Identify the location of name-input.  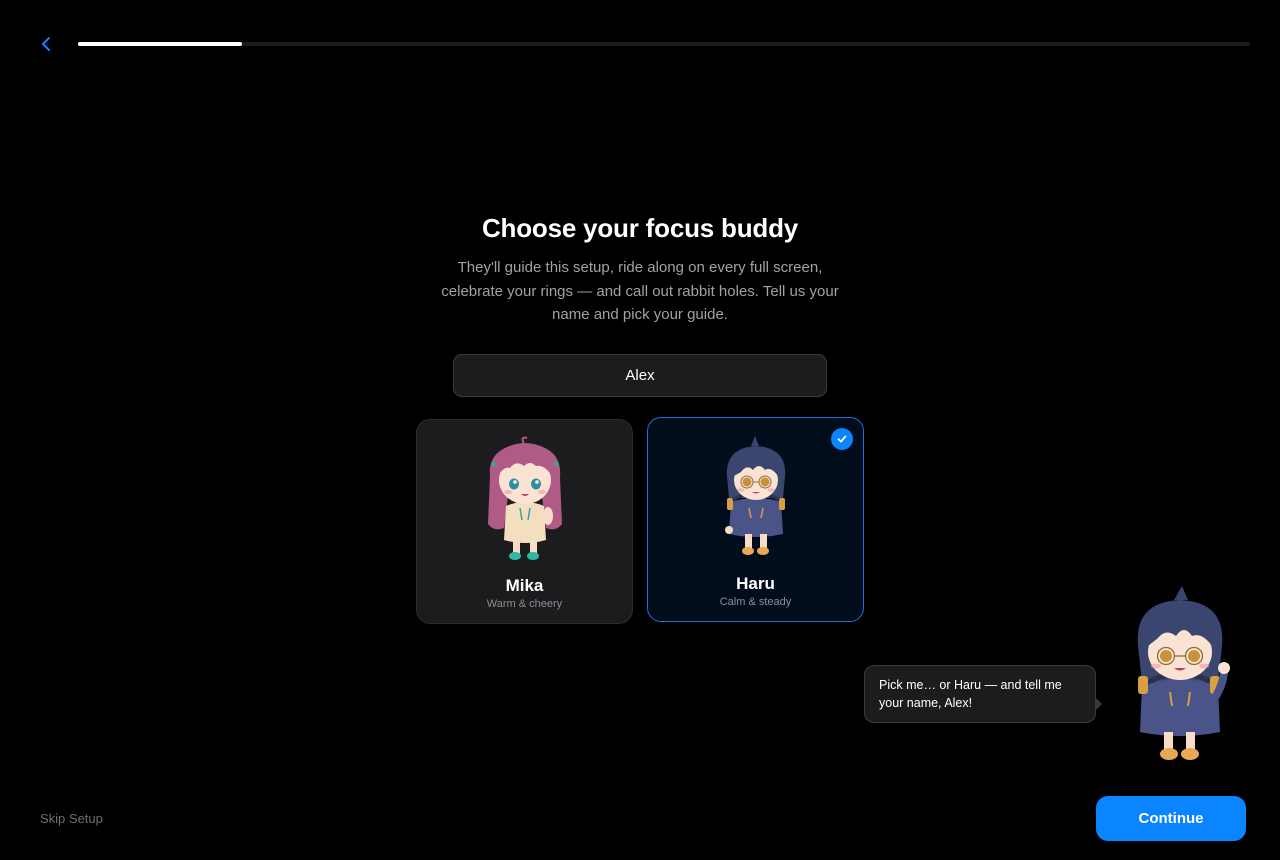
(640, 375).